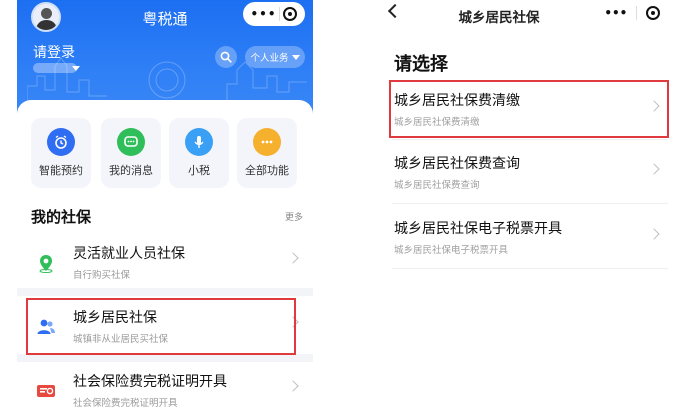  I want to click on login-link: 请登录, so click(54, 52).